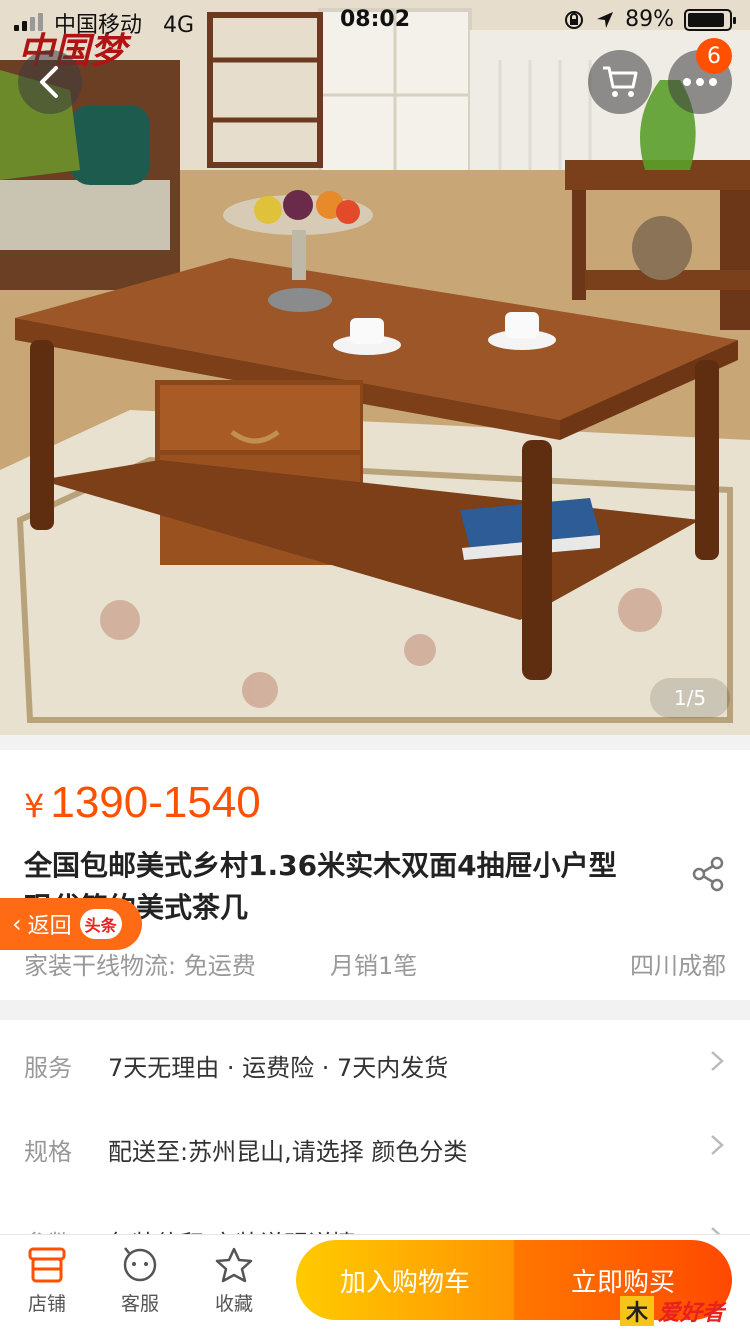  I want to click on shopping-cart-icon, so click(620, 81).